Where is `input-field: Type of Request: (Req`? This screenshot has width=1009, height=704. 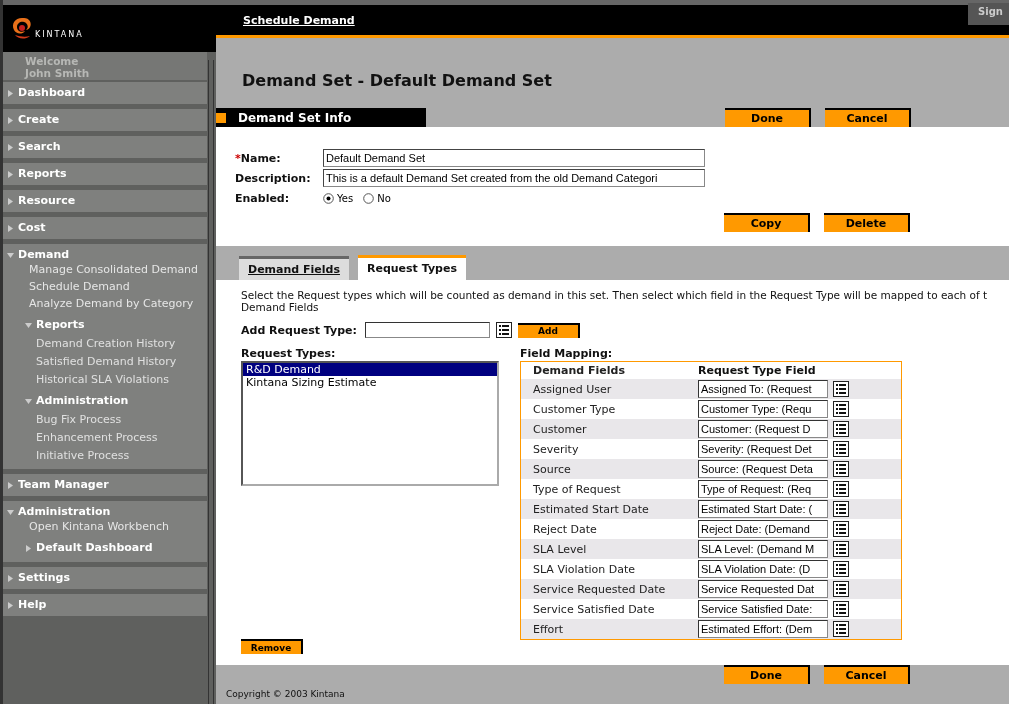
input-field: Type of Request: (Req is located at coordinates (763, 489).